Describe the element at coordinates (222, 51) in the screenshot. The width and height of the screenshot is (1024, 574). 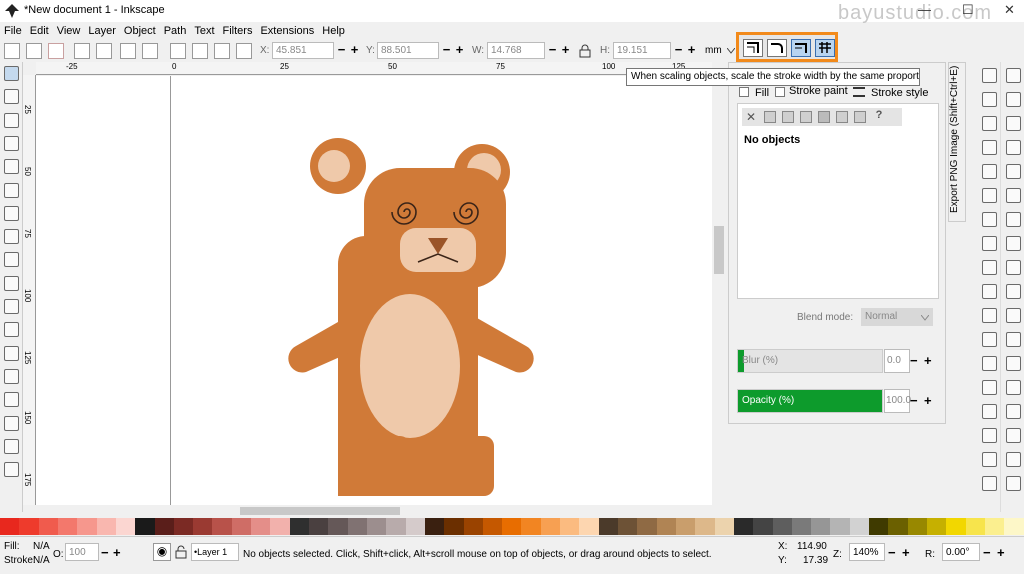
I see `lower-icon` at that location.